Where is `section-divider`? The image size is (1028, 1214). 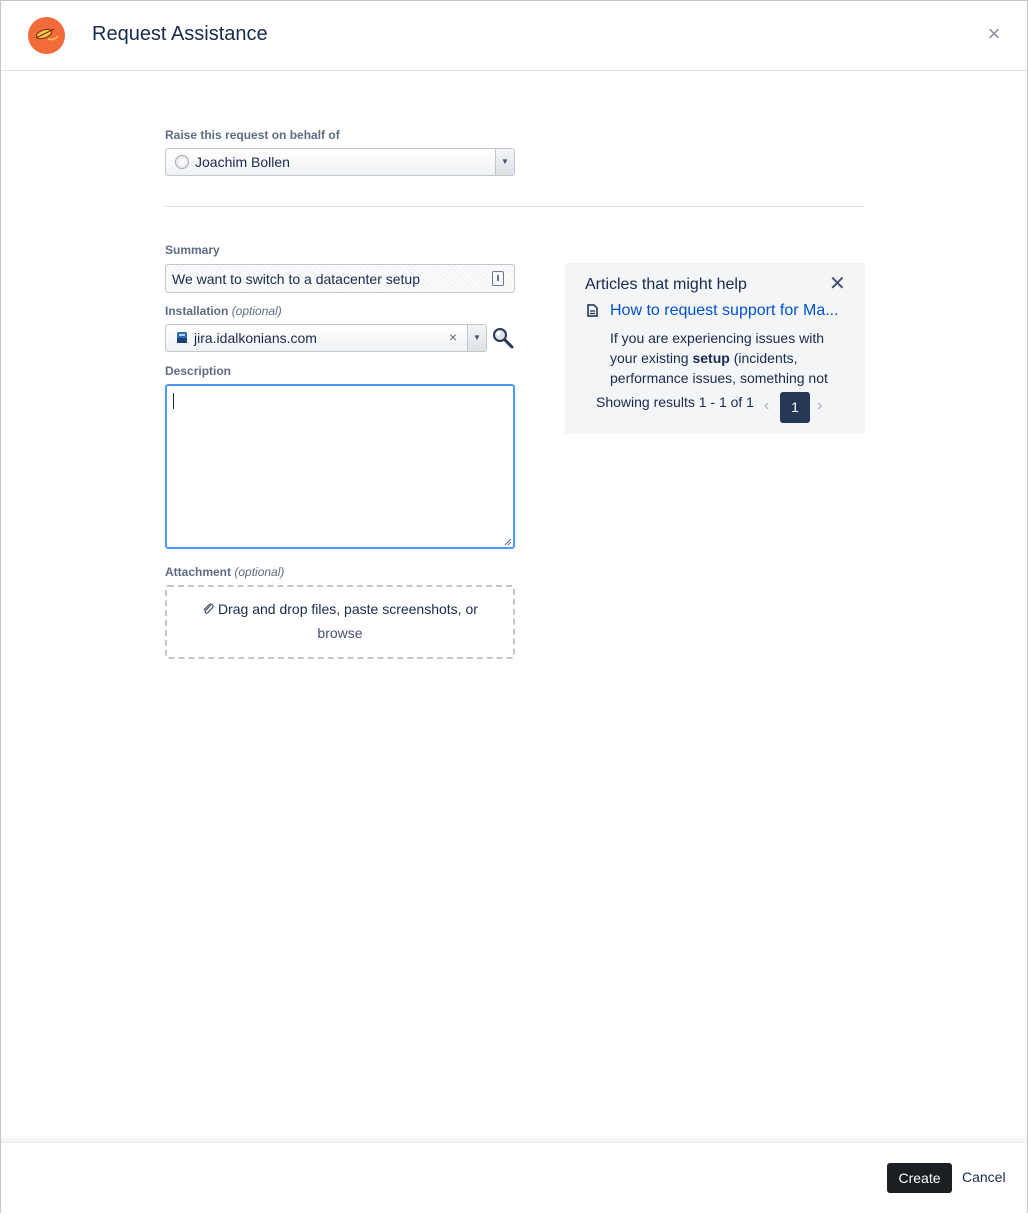
section-divider is located at coordinates (515, 206).